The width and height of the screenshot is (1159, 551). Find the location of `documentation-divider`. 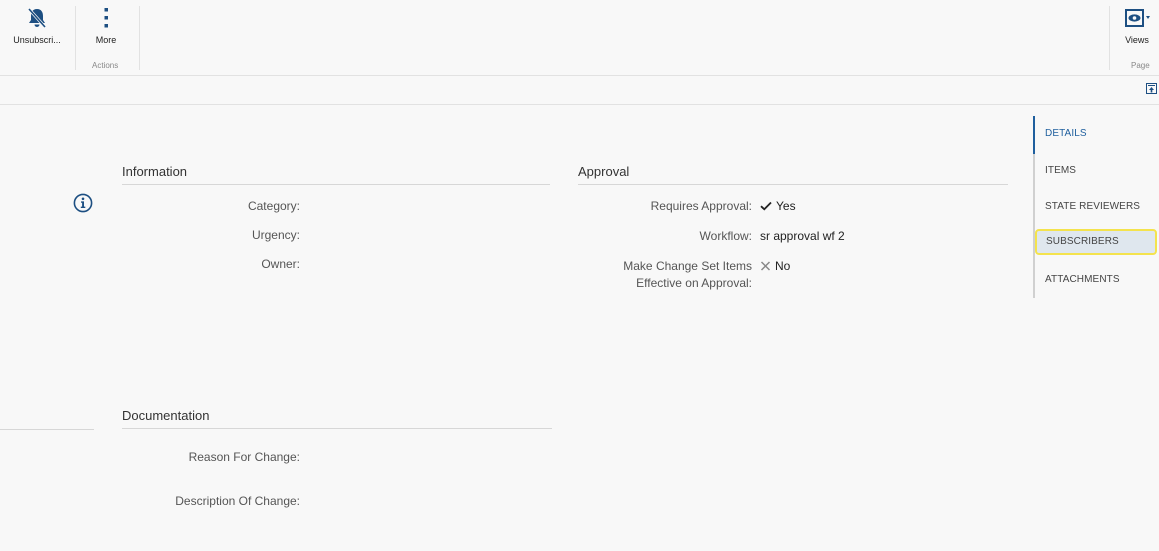

documentation-divider is located at coordinates (337, 428).